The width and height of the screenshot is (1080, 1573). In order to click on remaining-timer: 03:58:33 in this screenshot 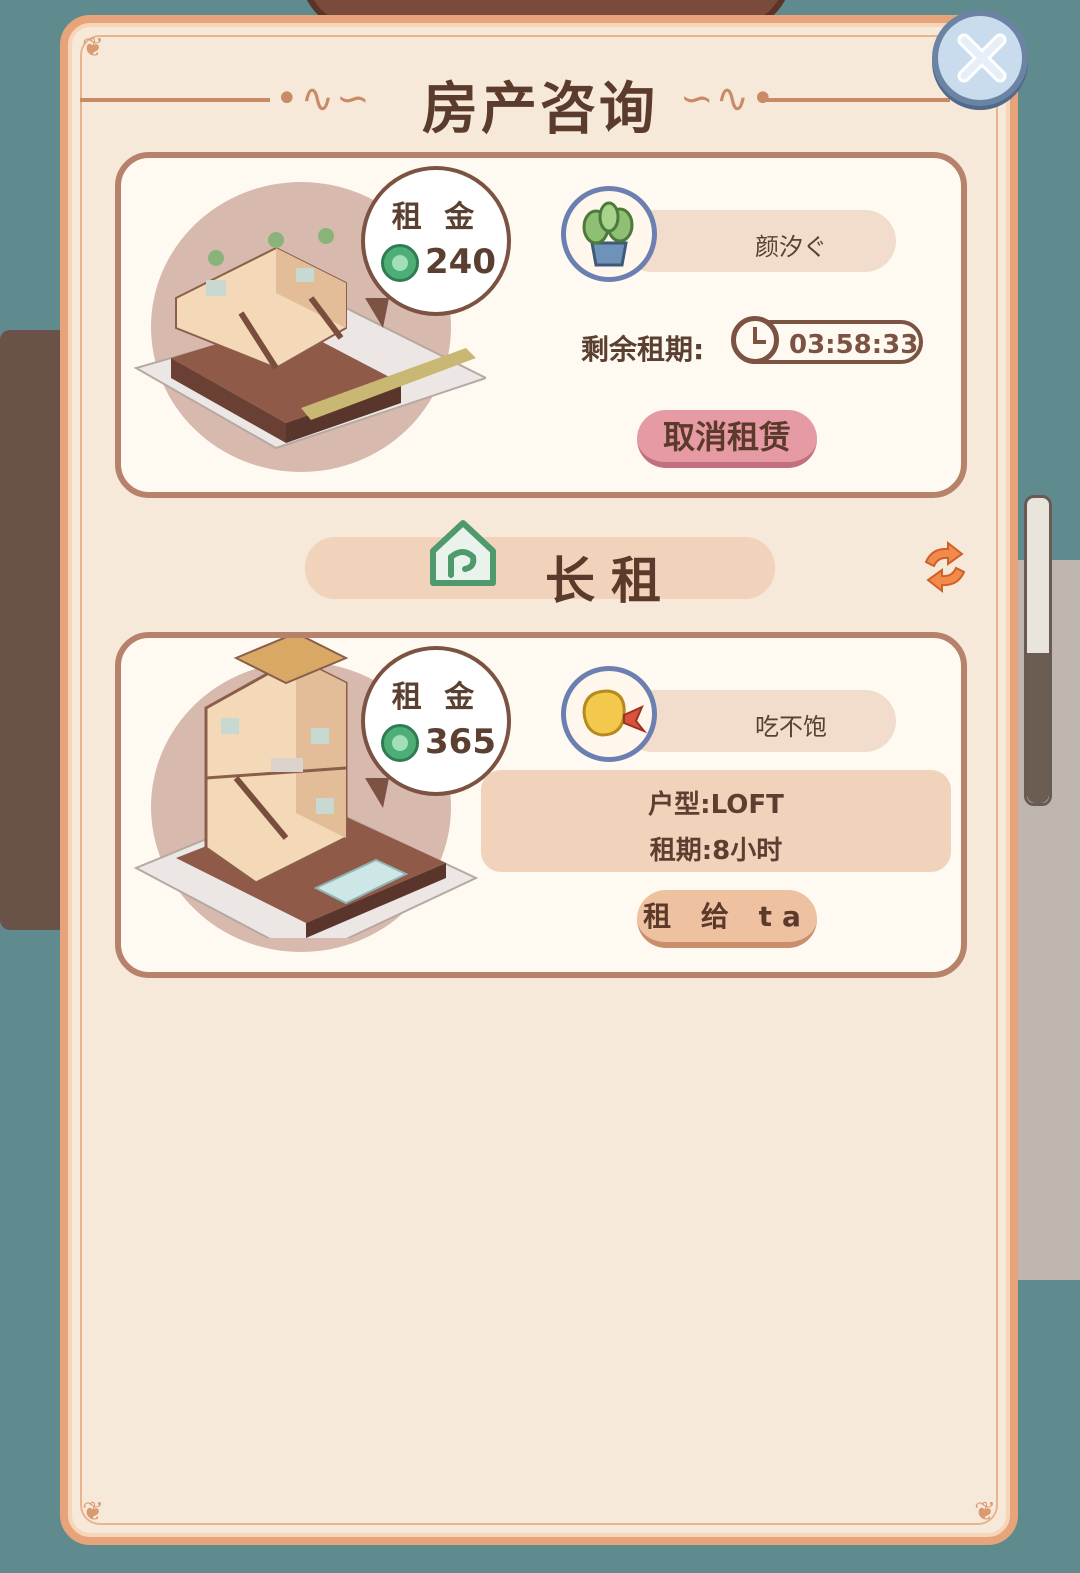, I will do `click(827, 340)`.